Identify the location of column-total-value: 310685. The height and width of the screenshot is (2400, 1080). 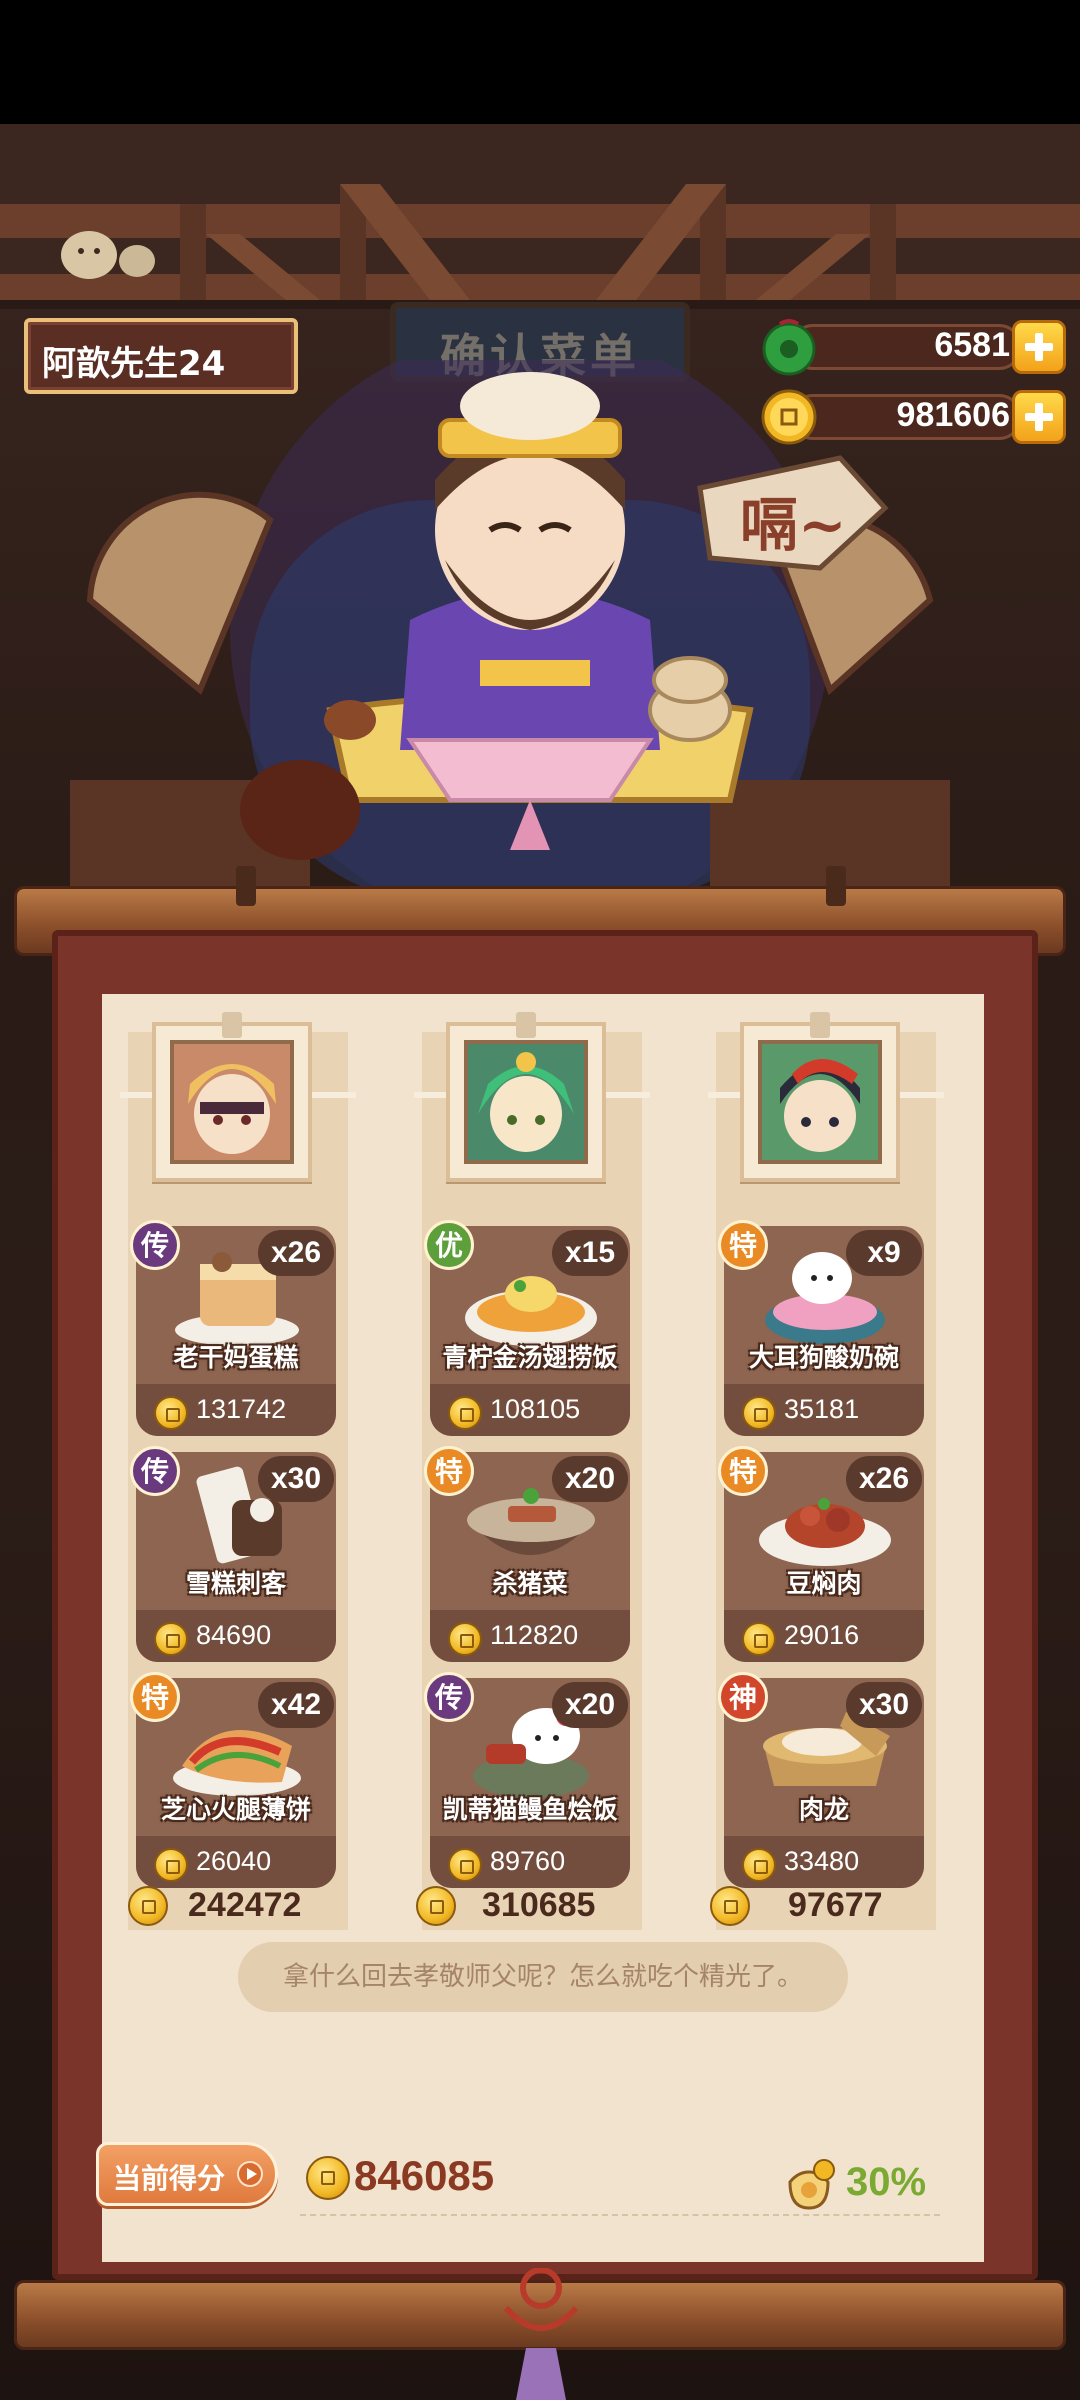
(539, 1905).